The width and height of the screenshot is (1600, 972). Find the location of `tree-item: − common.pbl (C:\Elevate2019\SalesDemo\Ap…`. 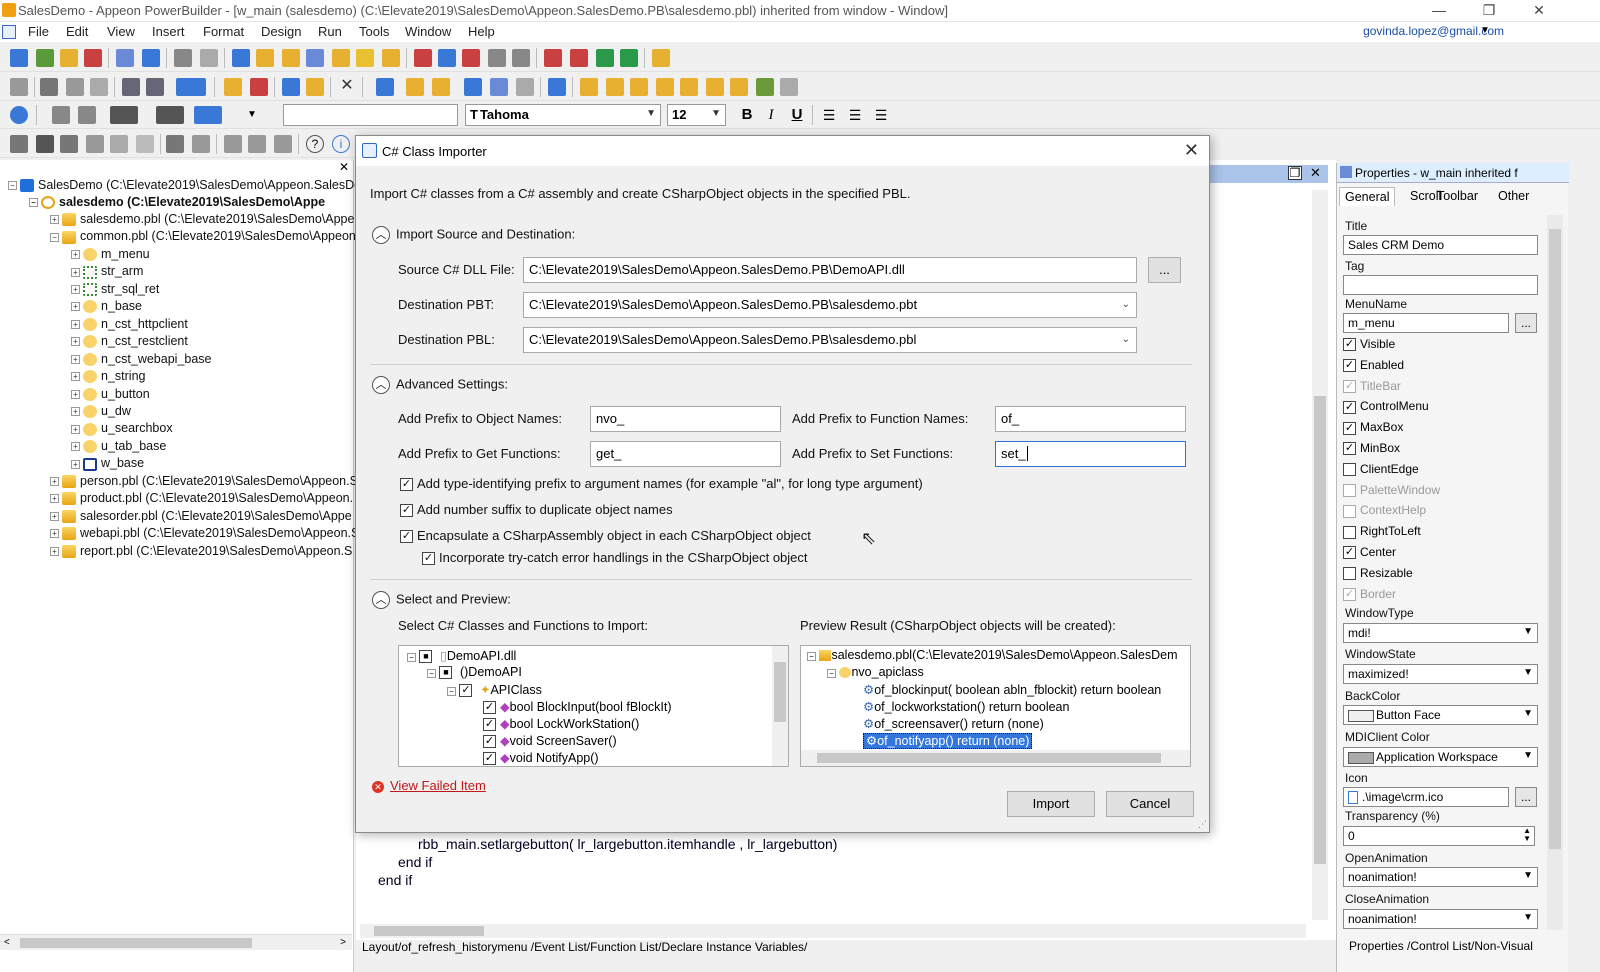

tree-item: − common.pbl (C:\Elevate2019\SalesDemo\Ap… is located at coordinates (204, 237).